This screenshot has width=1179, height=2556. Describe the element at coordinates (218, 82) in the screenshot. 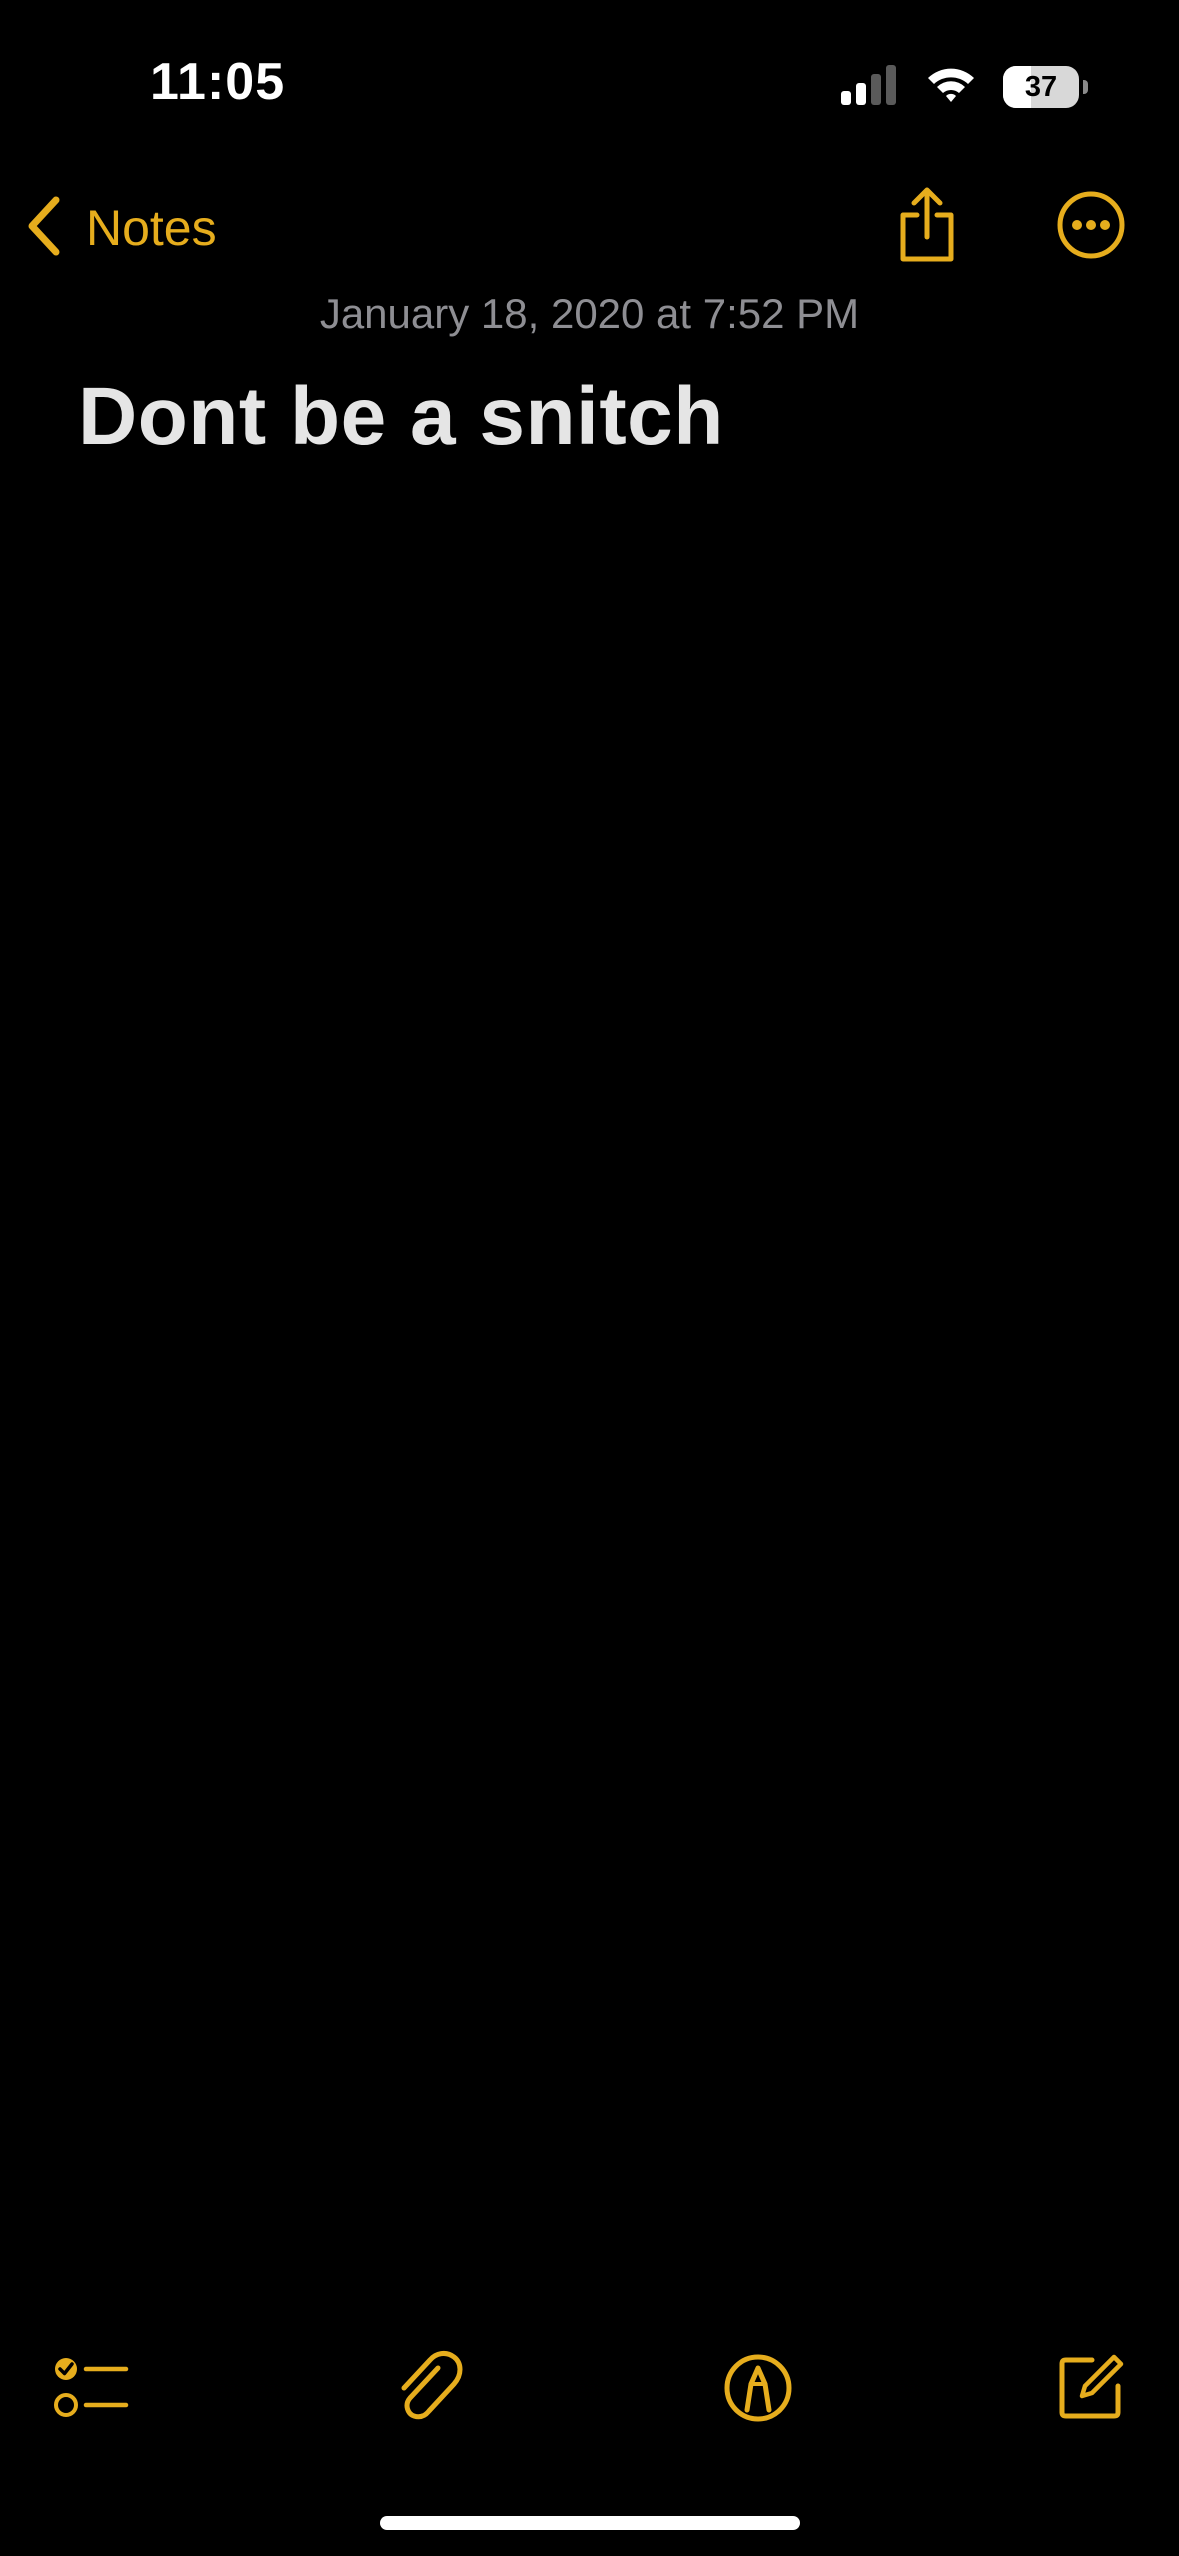

I see `status-time: 11:05` at that location.